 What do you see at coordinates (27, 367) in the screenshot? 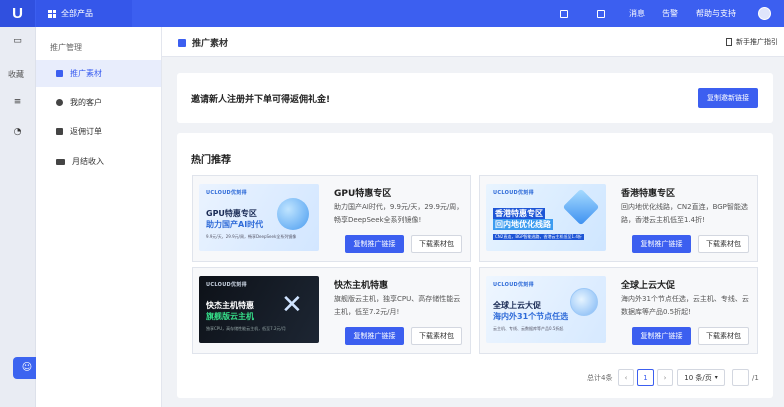
I see `chat-icon: ☺` at bounding box center [27, 367].